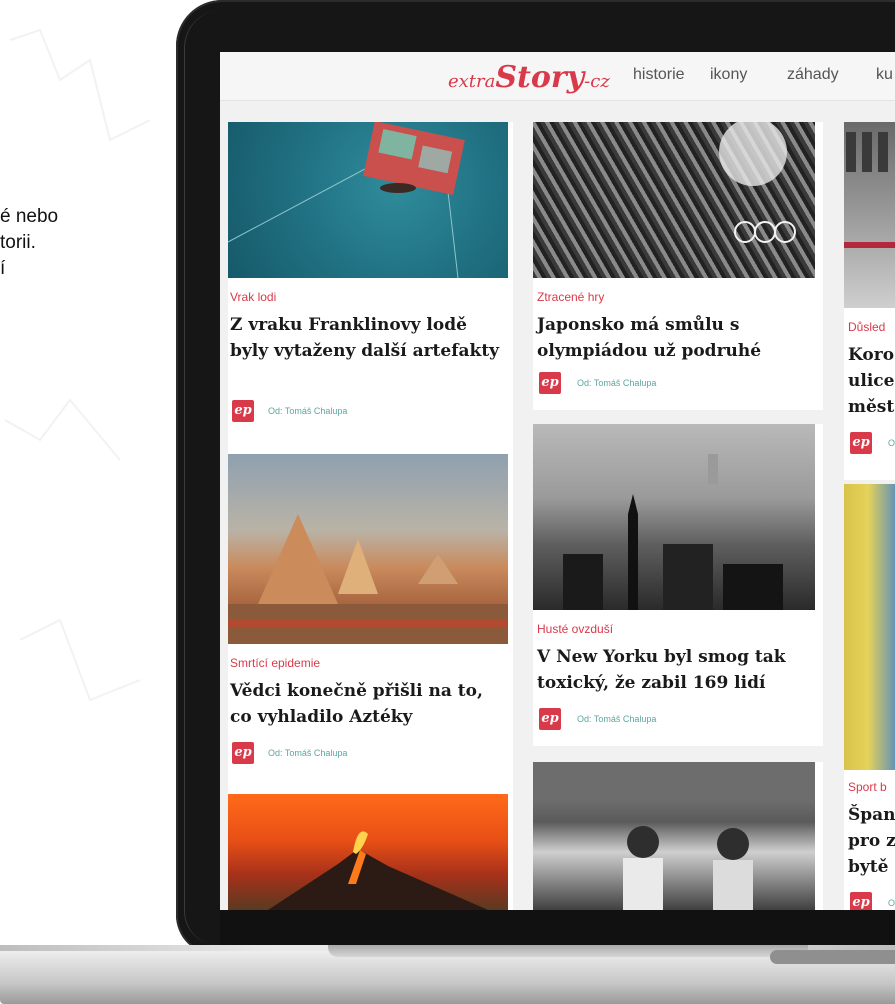  What do you see at coordinates (77, 365) in the screenshot?
I see `background-doodle` at bounding box center [77, 365].